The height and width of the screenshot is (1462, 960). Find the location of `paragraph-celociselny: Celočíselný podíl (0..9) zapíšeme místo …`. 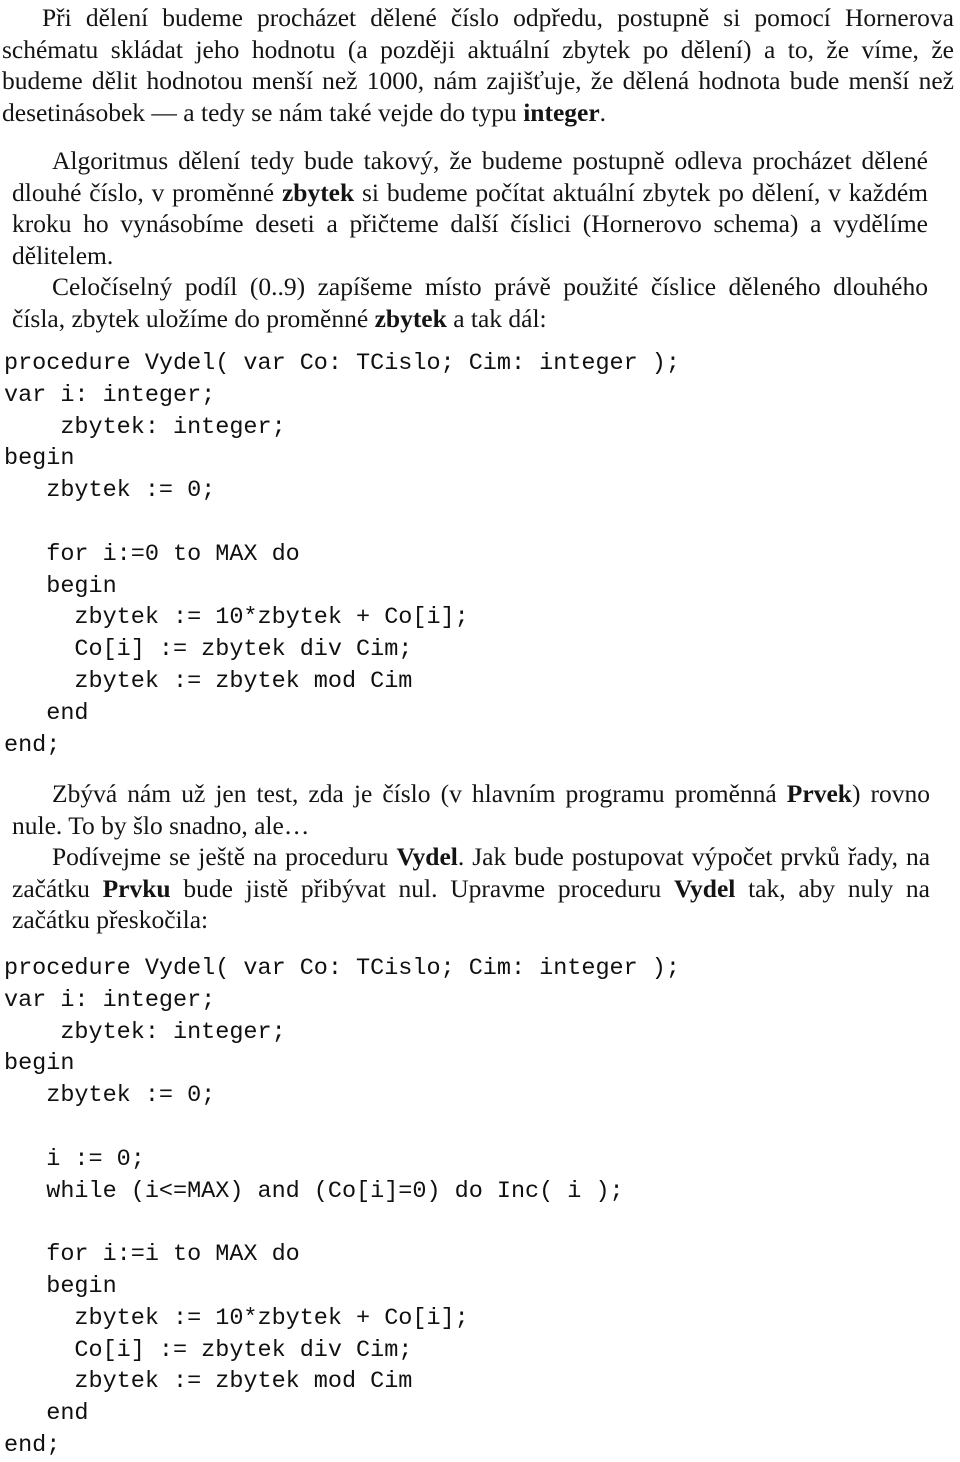

paragraph-celociselny: Celočíselný podíl (0..9) zapíšeme místo … is located at coordinates (470, 302).